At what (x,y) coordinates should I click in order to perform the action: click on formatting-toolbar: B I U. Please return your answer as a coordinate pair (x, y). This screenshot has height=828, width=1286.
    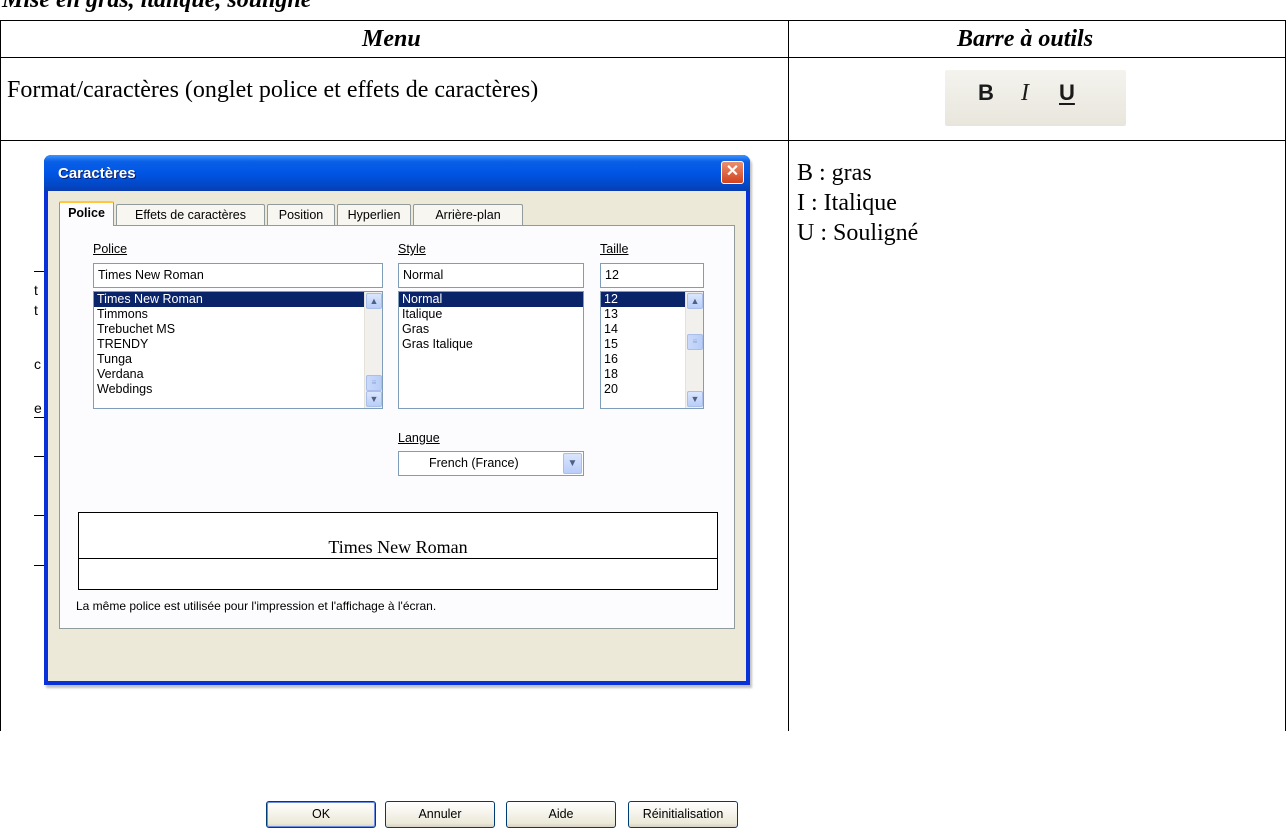
    Looking at the image, I should click on (1035, 98).